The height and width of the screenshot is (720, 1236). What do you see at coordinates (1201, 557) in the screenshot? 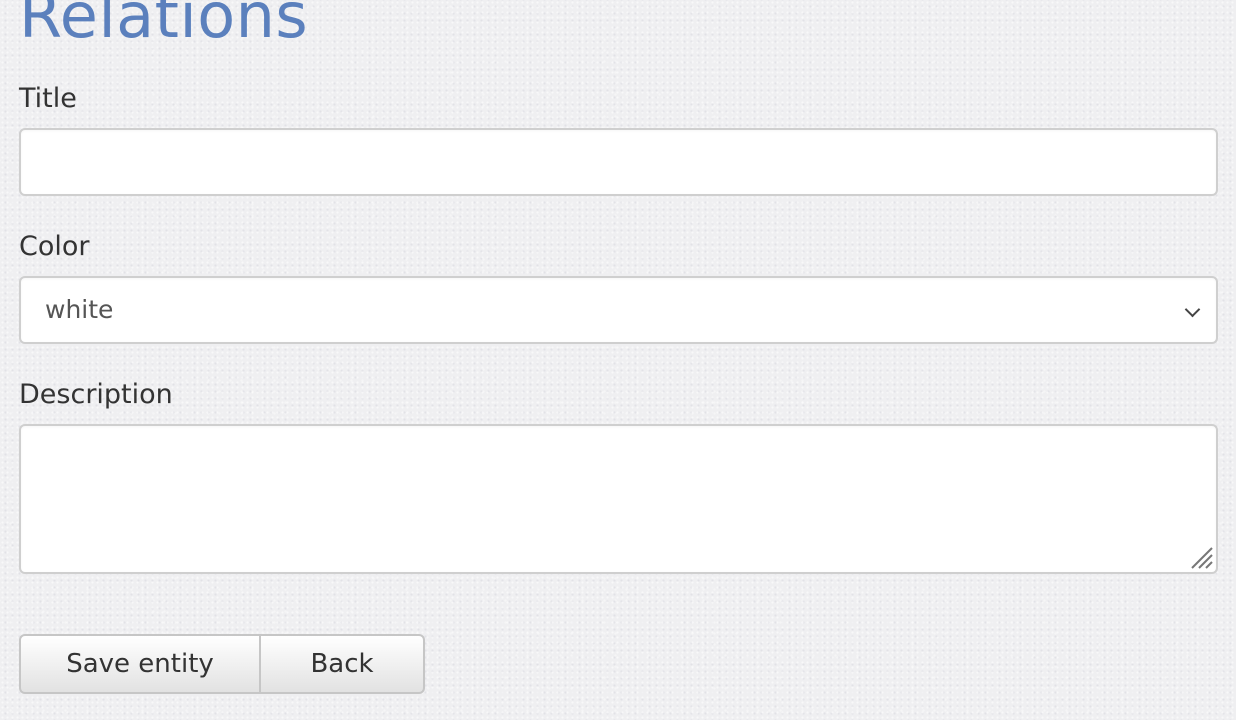
I see `resize-handle-icon` at bounding box center [1201, 557].